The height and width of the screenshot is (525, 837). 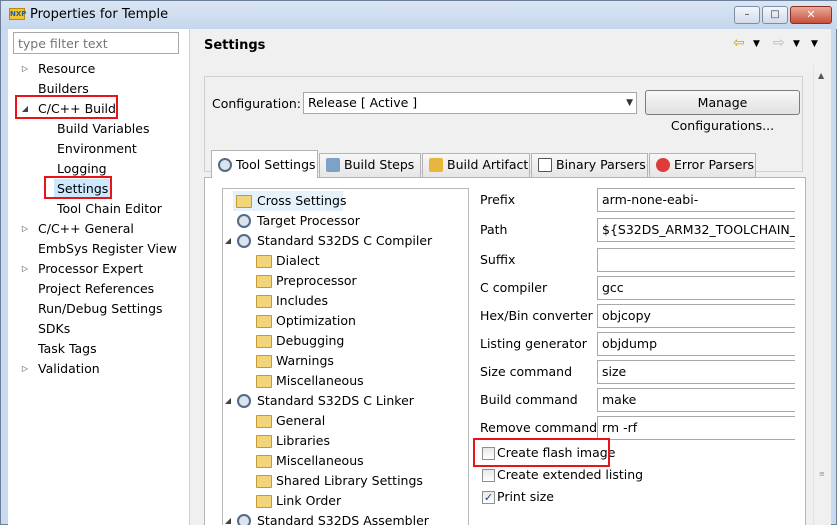 I want to click on print-size-label: Print size, so click(x=525, y=496).